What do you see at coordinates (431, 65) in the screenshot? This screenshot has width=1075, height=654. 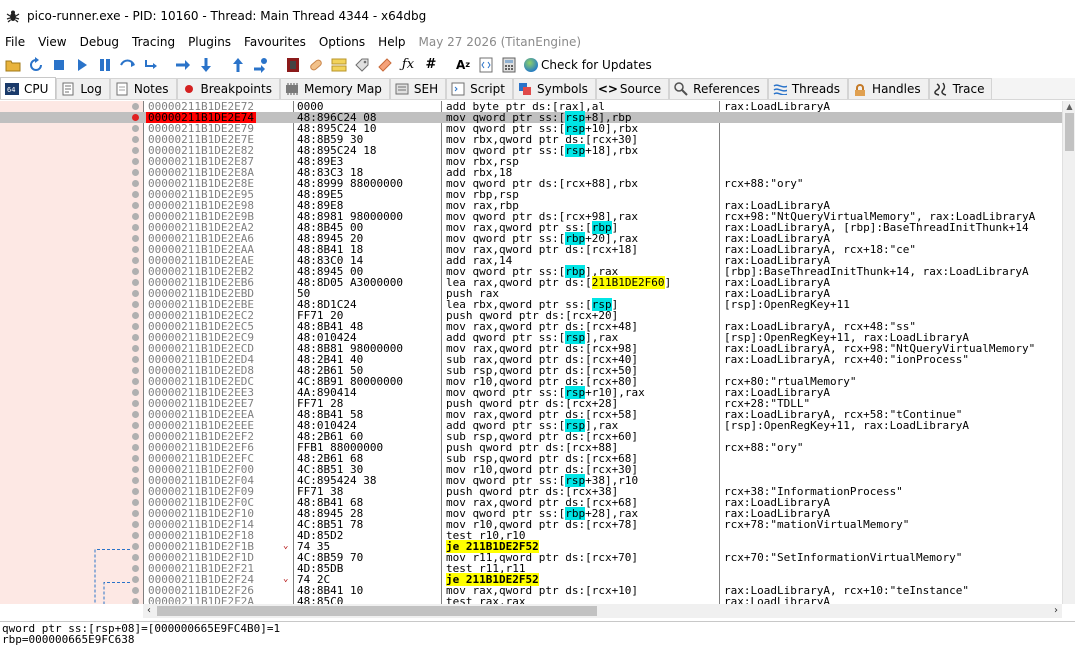 I see `hash-icon: #` at bounding box center [431, 65].